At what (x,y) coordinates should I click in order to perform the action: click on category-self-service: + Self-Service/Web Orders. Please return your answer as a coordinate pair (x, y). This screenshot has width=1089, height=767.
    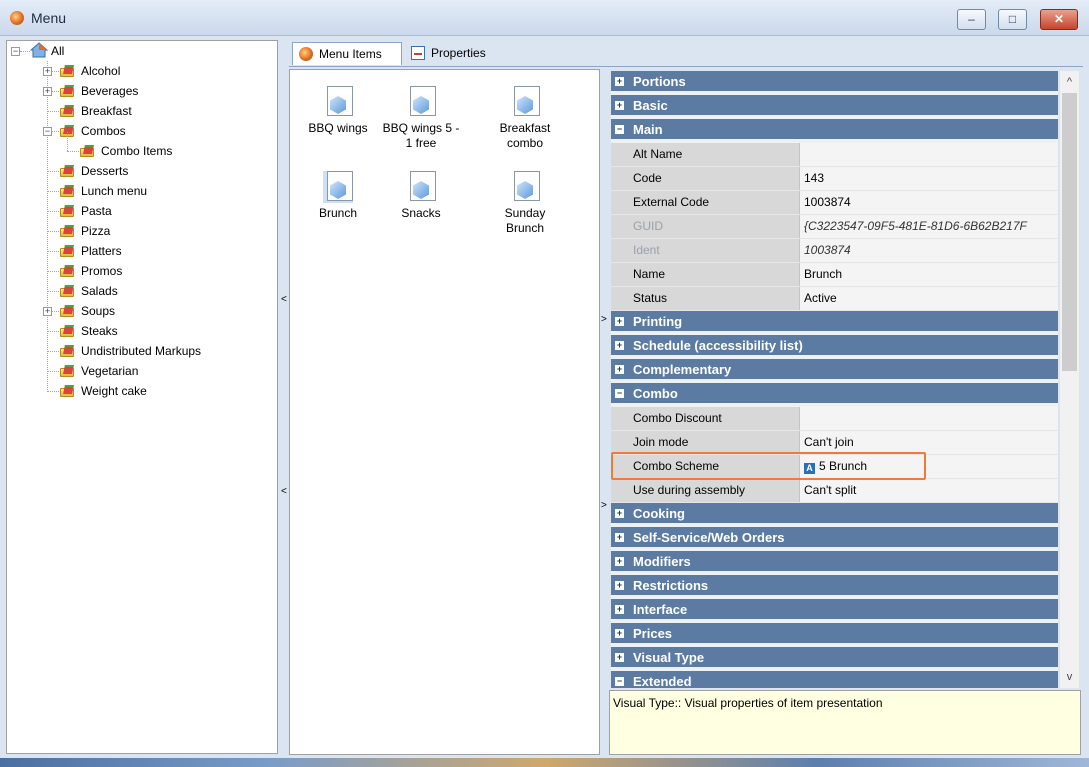
    Looking at the image, I should click on (834, 538).